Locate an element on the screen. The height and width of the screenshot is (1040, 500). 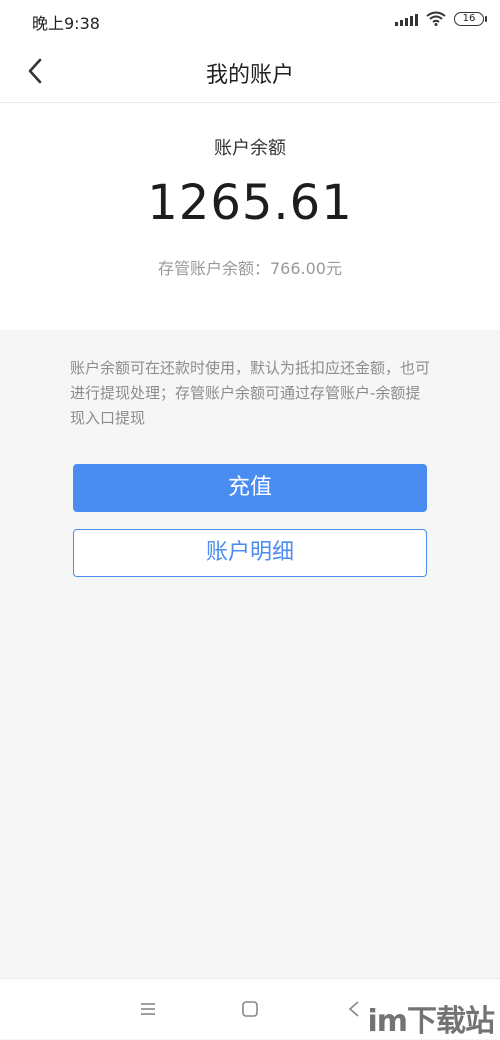
wifi-icon is located at coordinates (436, 18).